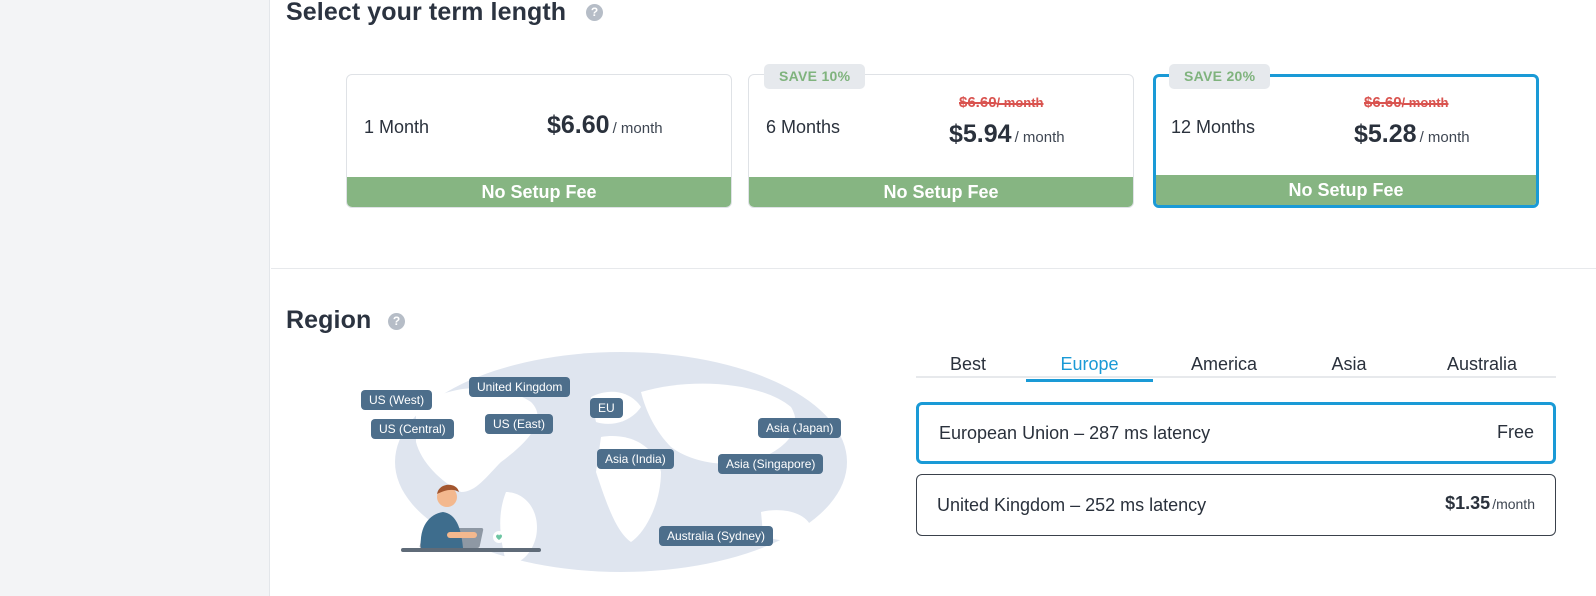 The height and width of the screenshot is (596, 1596). I want to click on save-10-badge: SAVE 10%, so click(815, 76).